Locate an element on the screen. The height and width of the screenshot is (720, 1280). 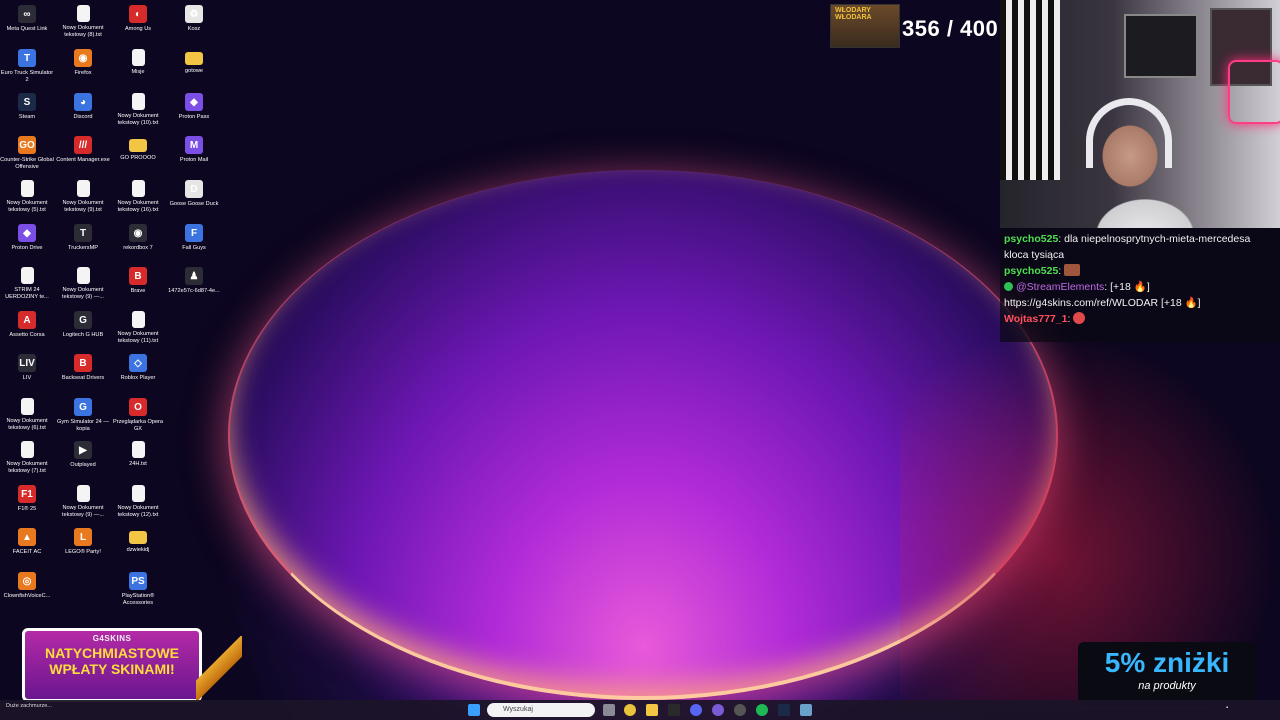
app-taskbar-icon is located at coordinates (806, 710).